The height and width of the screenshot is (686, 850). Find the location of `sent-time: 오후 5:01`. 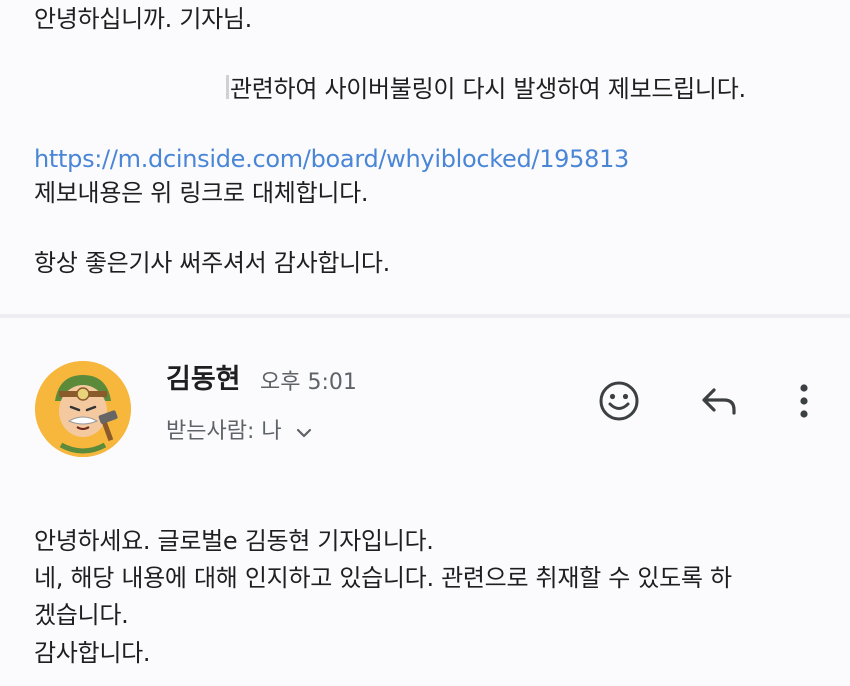

sent-time: 오후 5:01 is located at coordinates (308, 382).